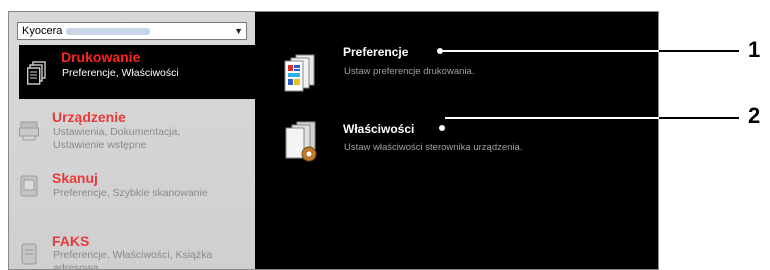 Image resolution: width=770 pixels, height=270 pixels. I want to click on fax-icon, so click(29, 254).